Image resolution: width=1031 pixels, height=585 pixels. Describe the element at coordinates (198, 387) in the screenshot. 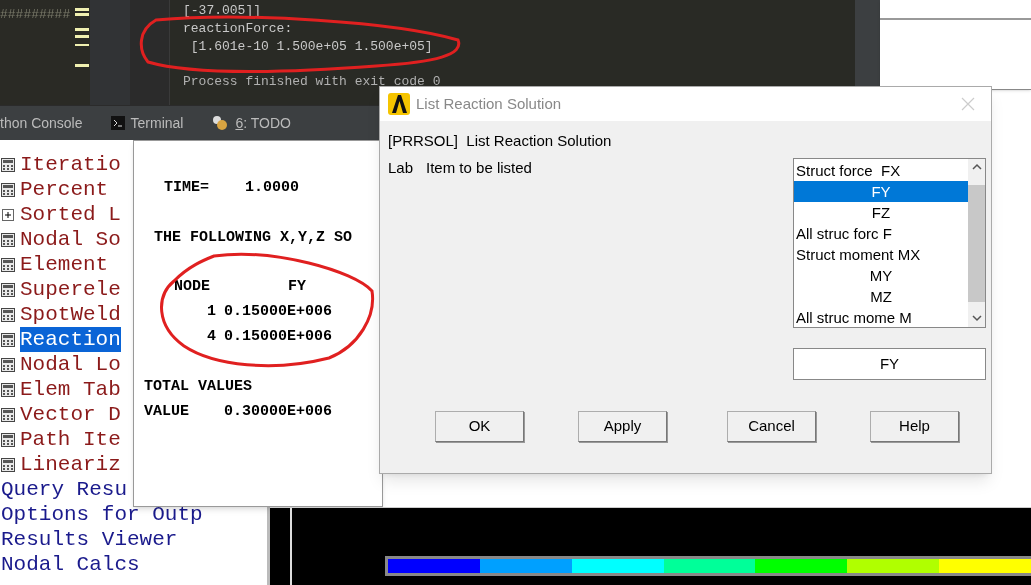

I see `listing-text: TOTAL VALUES` at that location.